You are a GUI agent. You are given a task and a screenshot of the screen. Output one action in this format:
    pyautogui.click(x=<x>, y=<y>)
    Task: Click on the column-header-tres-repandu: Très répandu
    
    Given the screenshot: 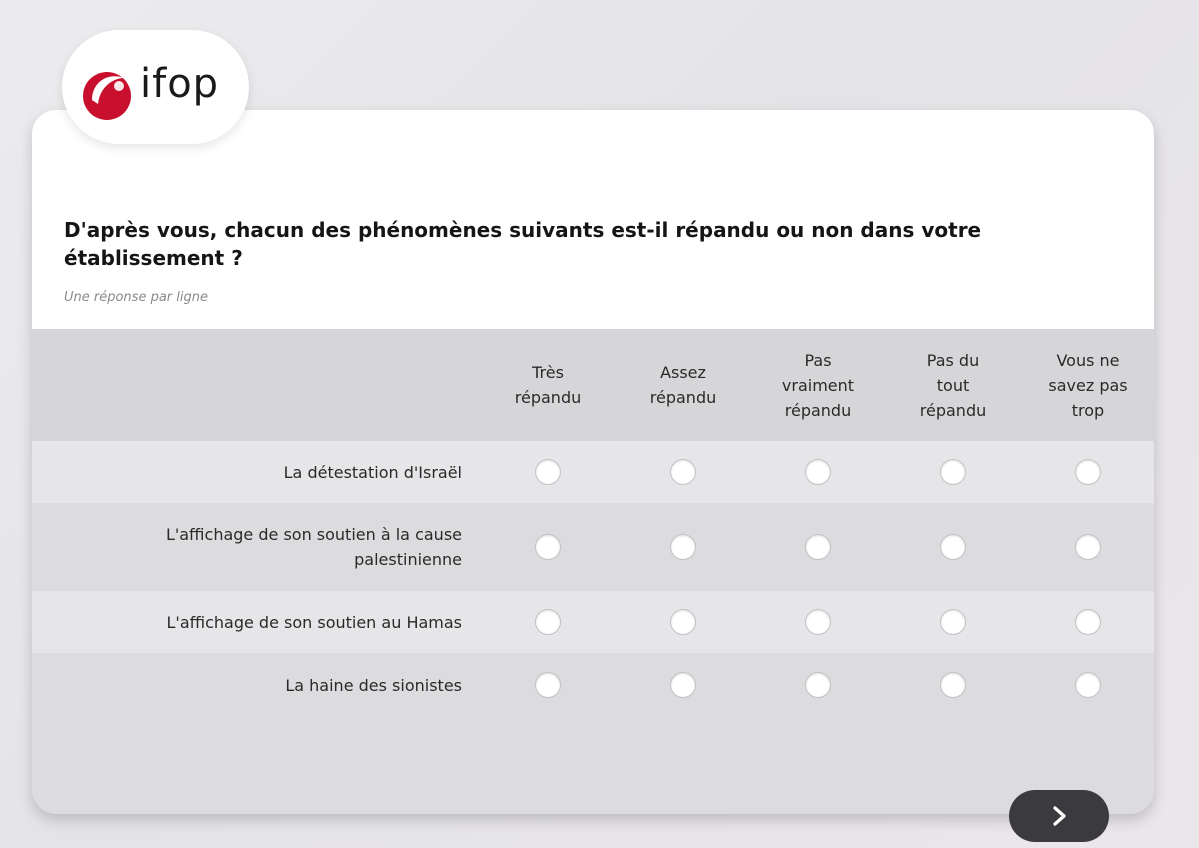 What is the action you would take?
    pyautogui.click(x=548, y=385)
    